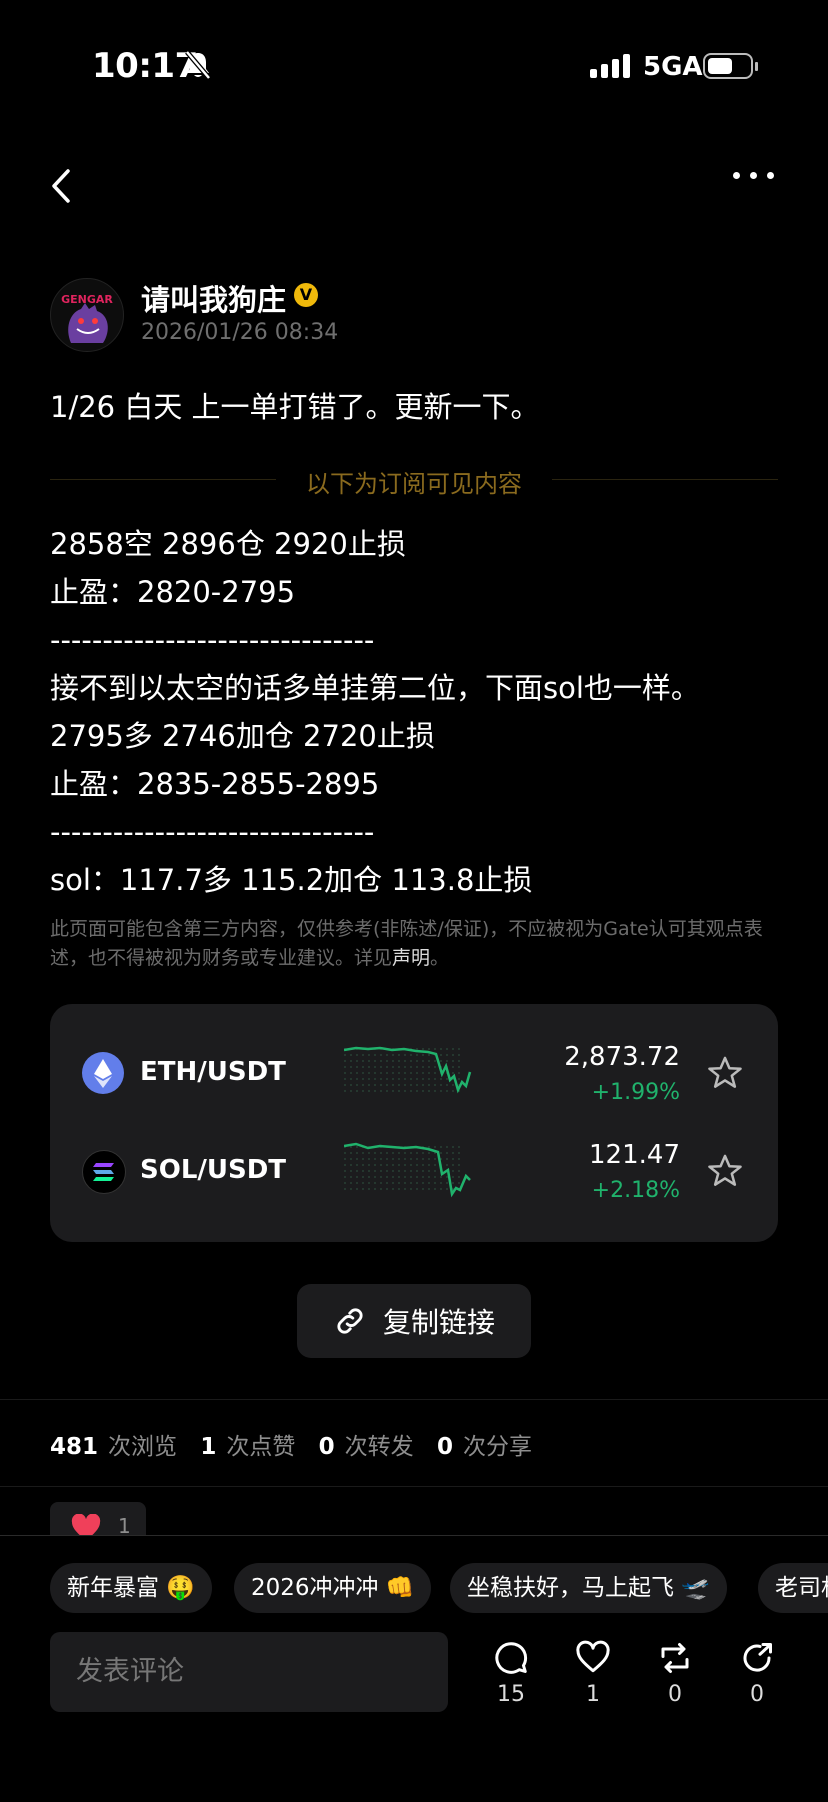 The image size is (828, 1802). I want to click on network-label: 5GA, so click(673, 67).